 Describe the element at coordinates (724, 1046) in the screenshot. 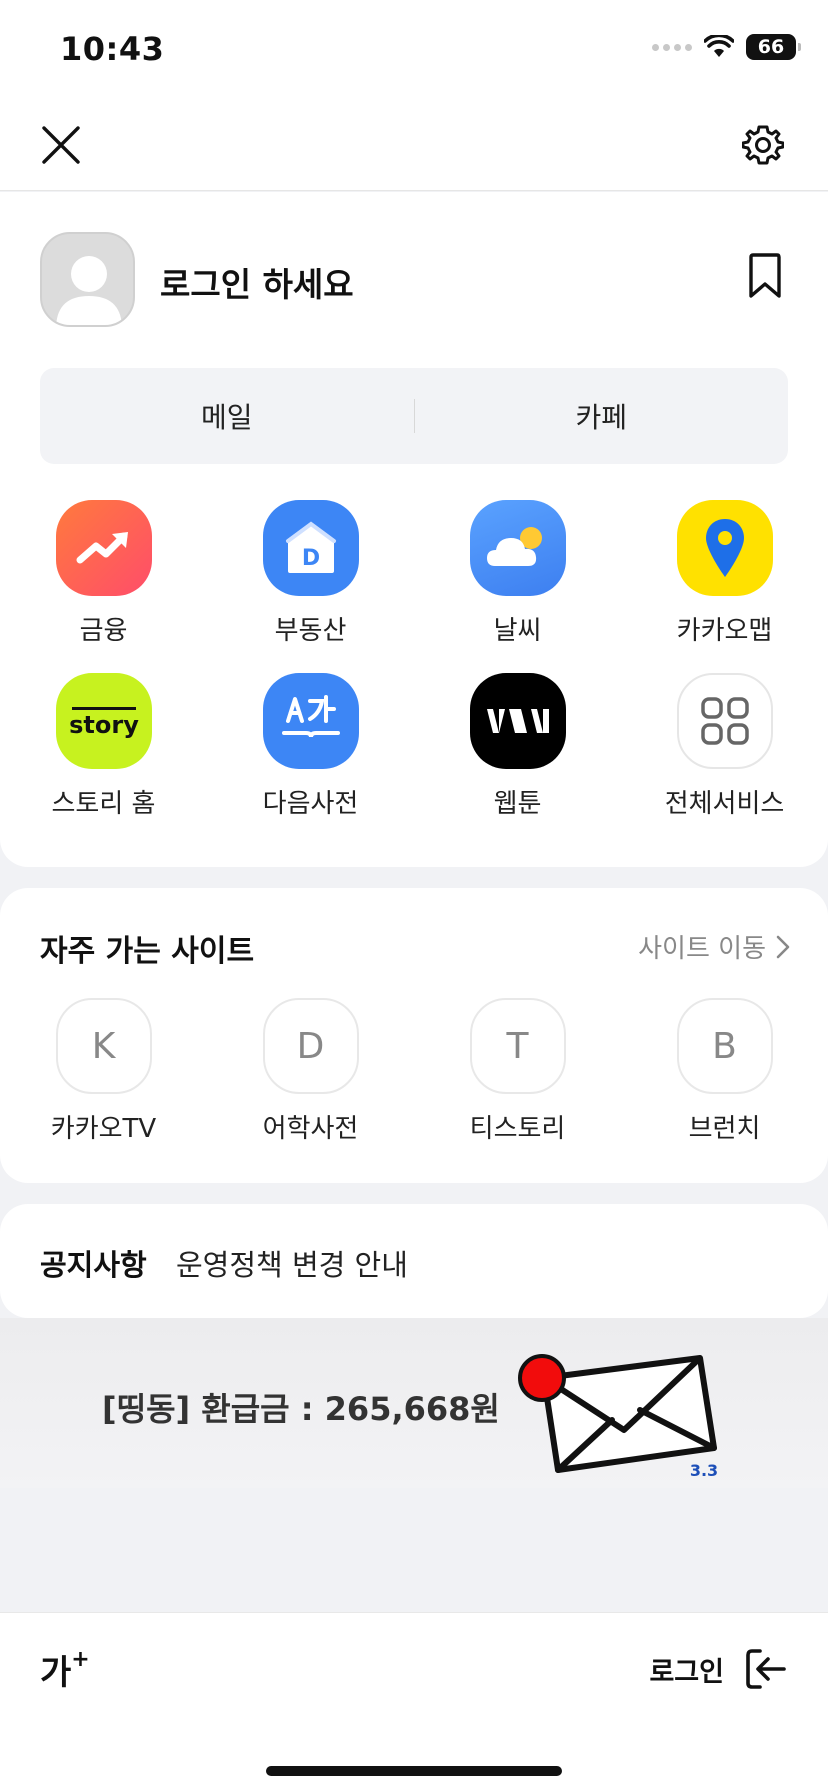

I see `site-letter-icon: B` at that location.